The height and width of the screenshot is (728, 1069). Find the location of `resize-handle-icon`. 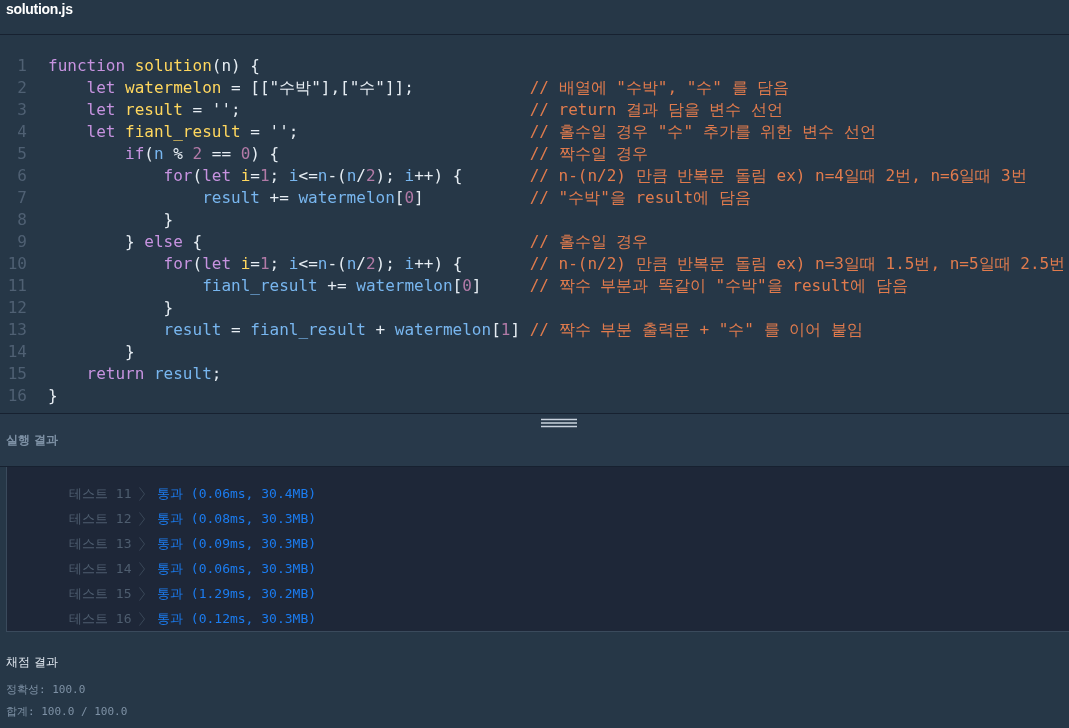

resize-handle-icon is located at coordinates (559, 423).